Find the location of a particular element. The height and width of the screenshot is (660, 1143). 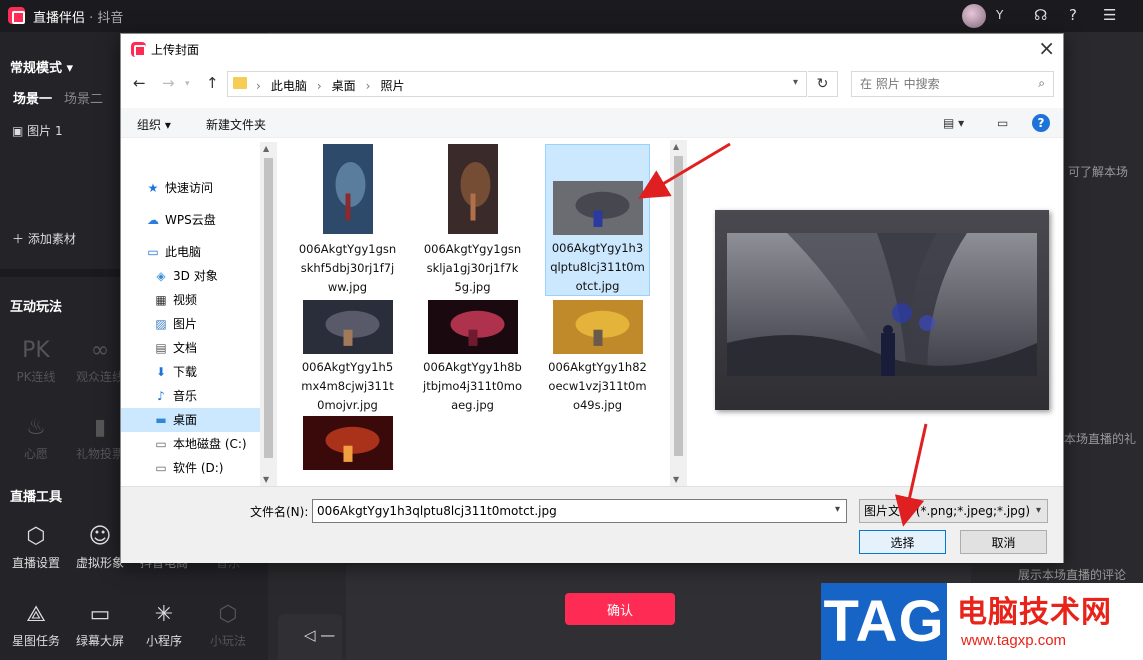

nav-item-label: 桌面 is located at coordinates (185, 420).